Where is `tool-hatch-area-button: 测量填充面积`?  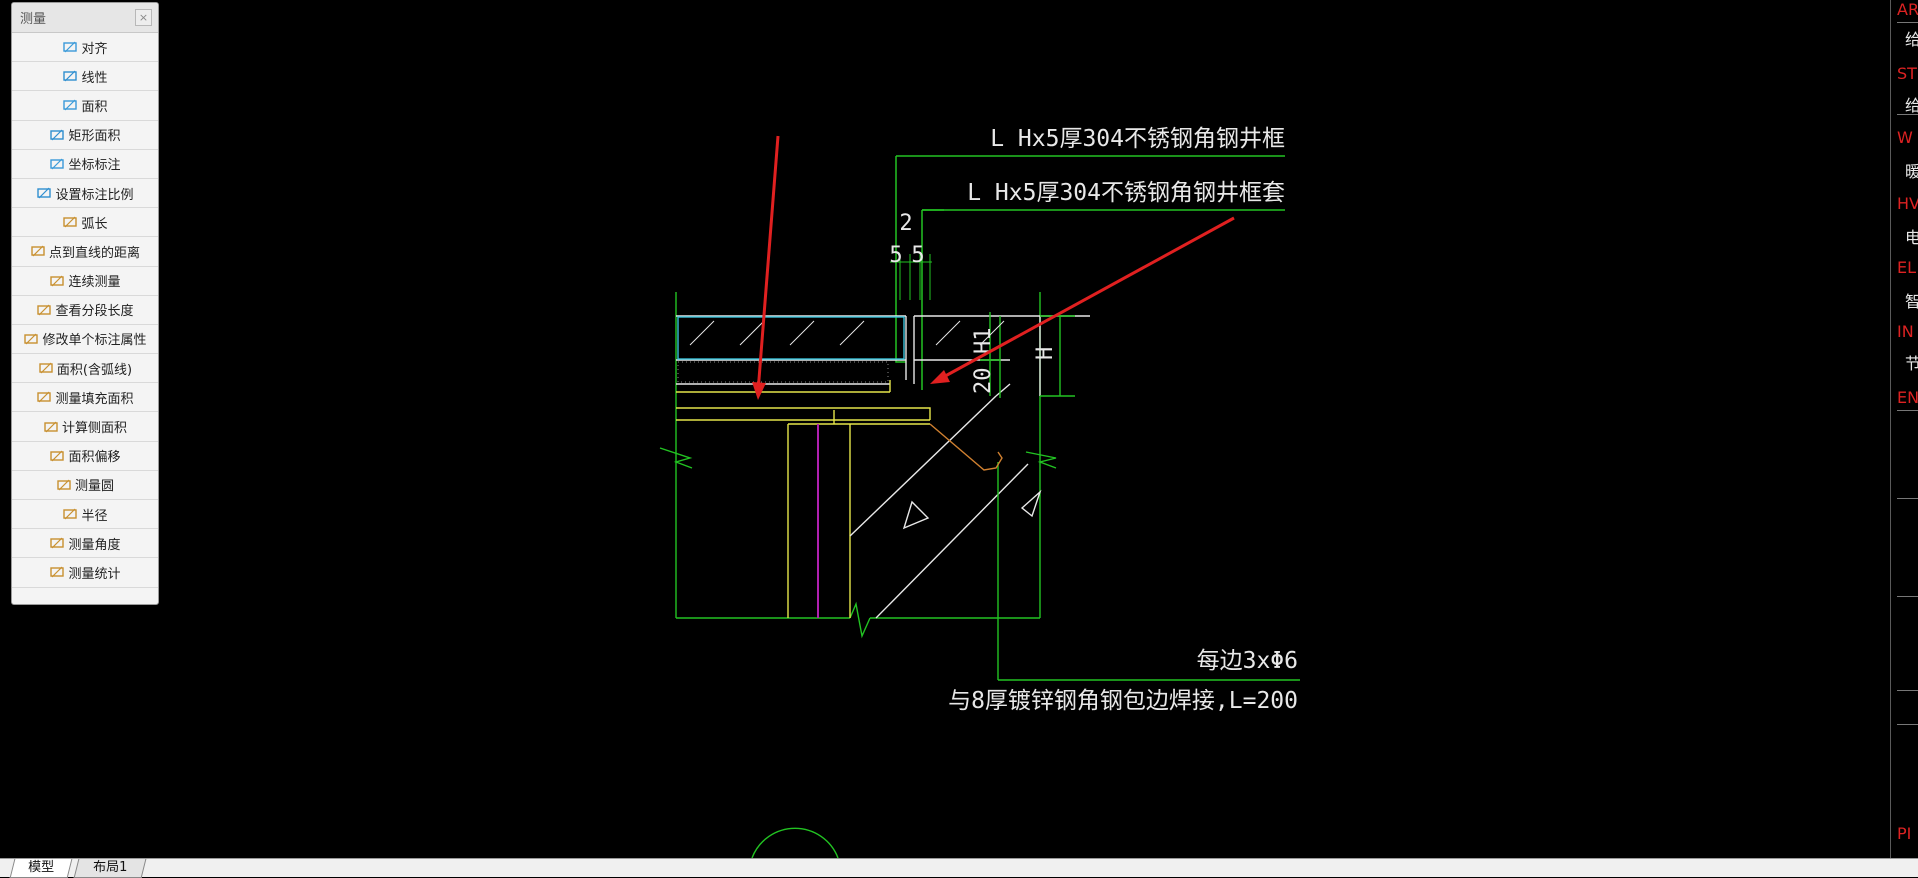
tool-hatch-area-button: 测量填充面积 is located at coordinates (85, 398).